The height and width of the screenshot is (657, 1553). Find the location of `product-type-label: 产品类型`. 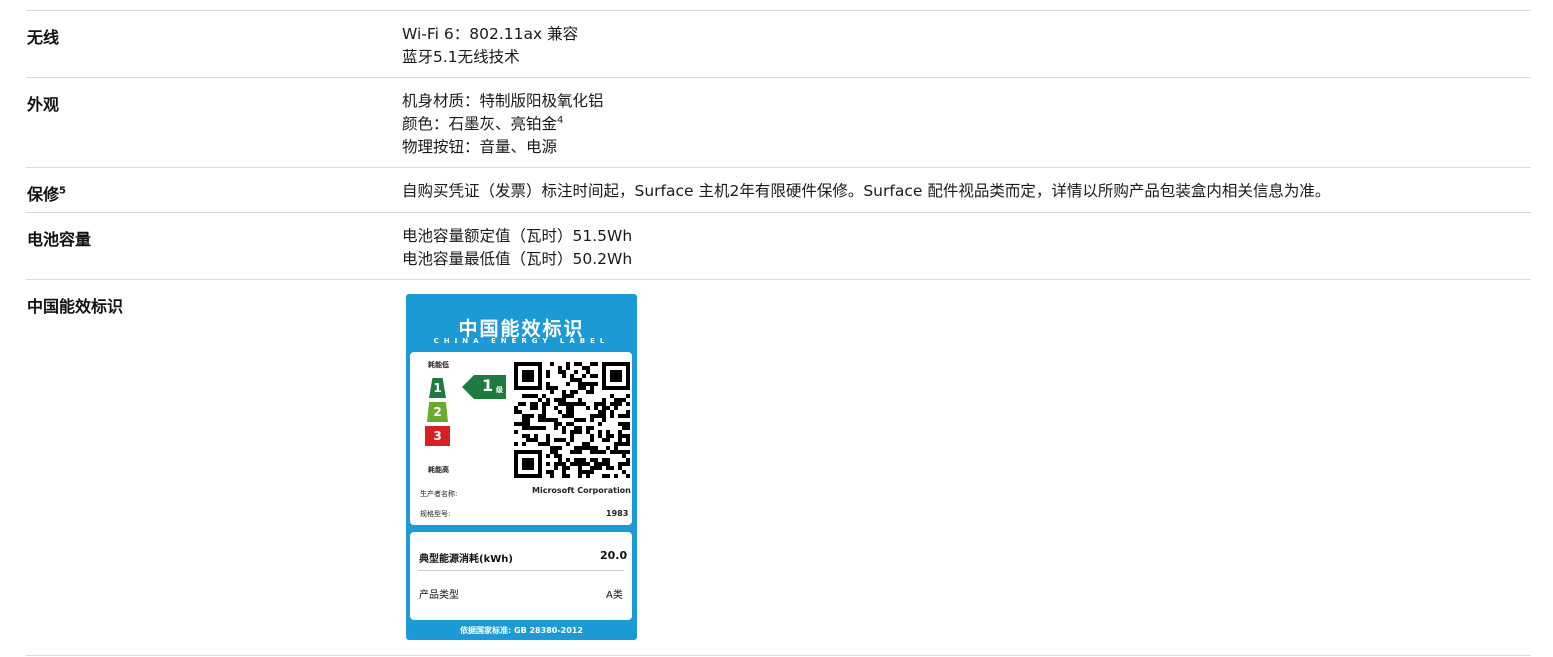

product-type-label: 产品类型 is located at coordinates (439, 595).